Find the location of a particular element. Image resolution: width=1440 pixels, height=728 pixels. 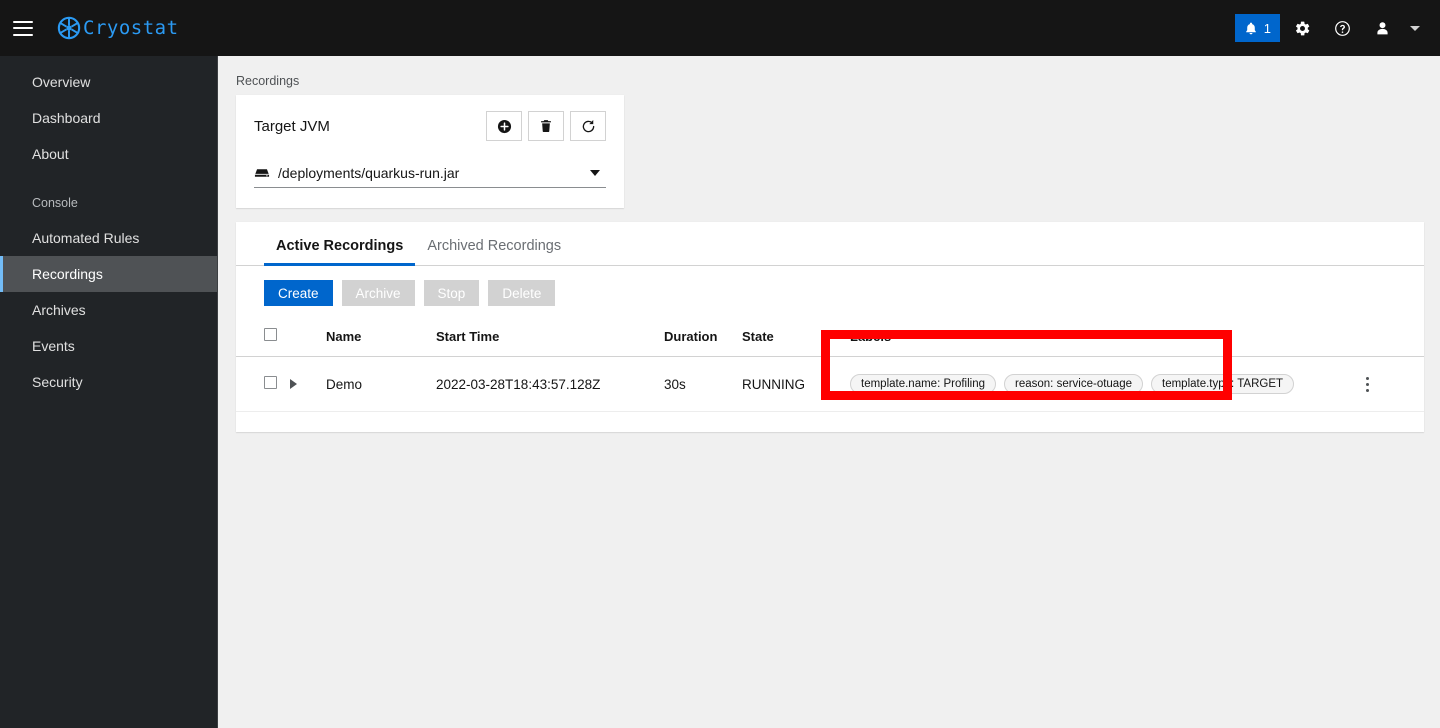

sidebar-item-label: About is located at coordinates (50, 154).